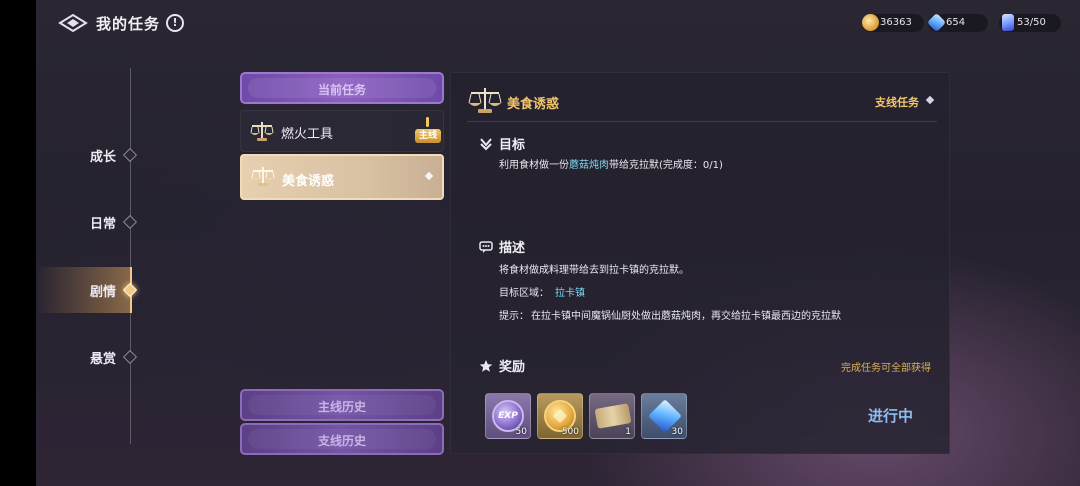 The height and width of the screenshot is (486, 1080). Describe the element at coordinates (534, 165) in the screenshot. I see `objective-prefix: 利用食材做一份` at that location.